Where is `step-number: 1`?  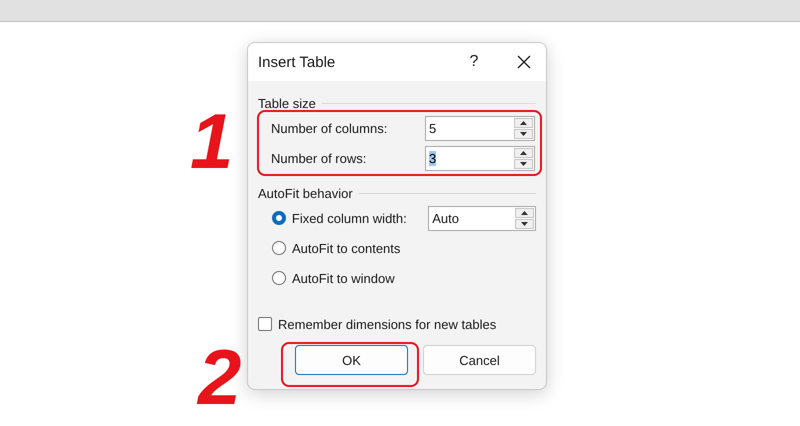 step-number: 1 is located at coordinates (212, 141).